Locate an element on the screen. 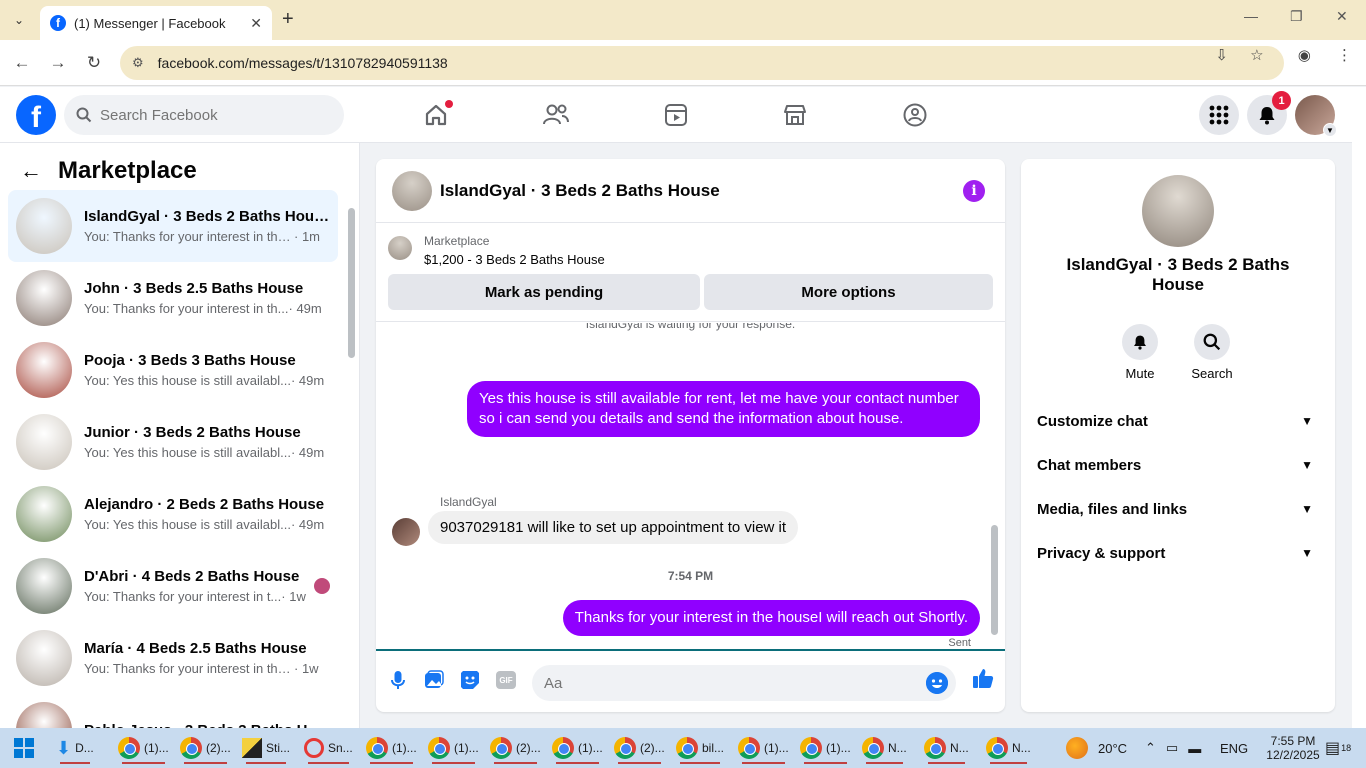  listing-thumbnail is located at coordinates (400, 248).